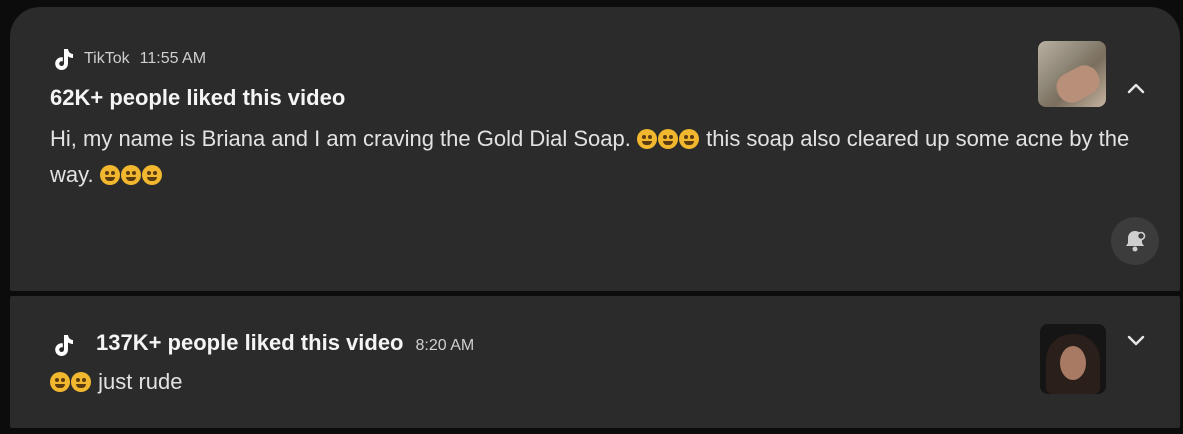 The height and width of the screenshot is (434, 1183). I want to click on notification-settings-button, so click(1135, 241).